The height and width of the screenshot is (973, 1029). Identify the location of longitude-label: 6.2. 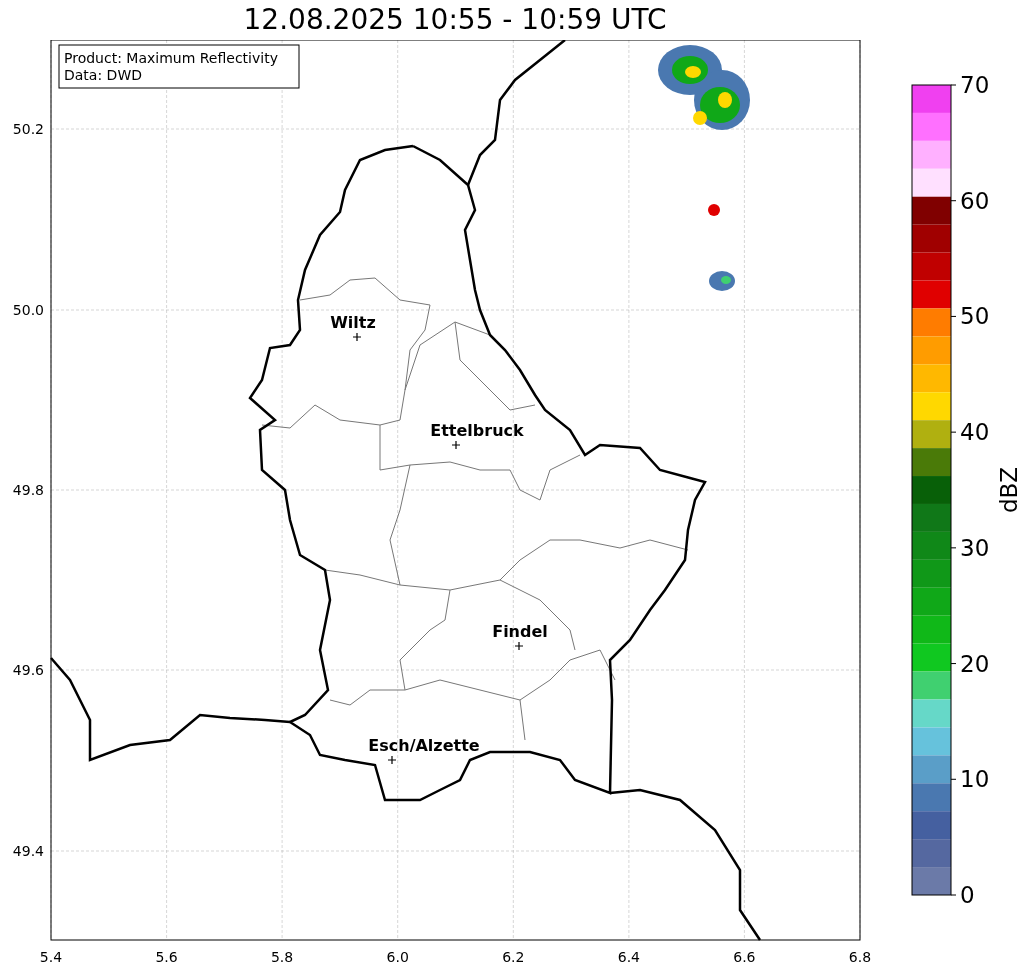
(513, 957).